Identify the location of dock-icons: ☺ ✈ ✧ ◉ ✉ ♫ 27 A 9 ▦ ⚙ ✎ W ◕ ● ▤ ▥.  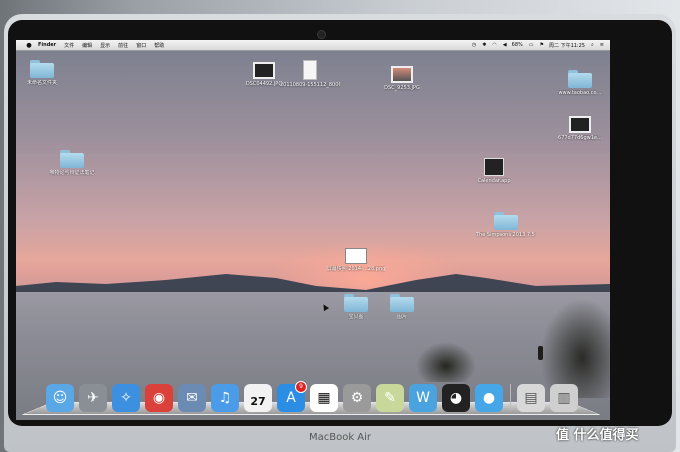
(314, 396).